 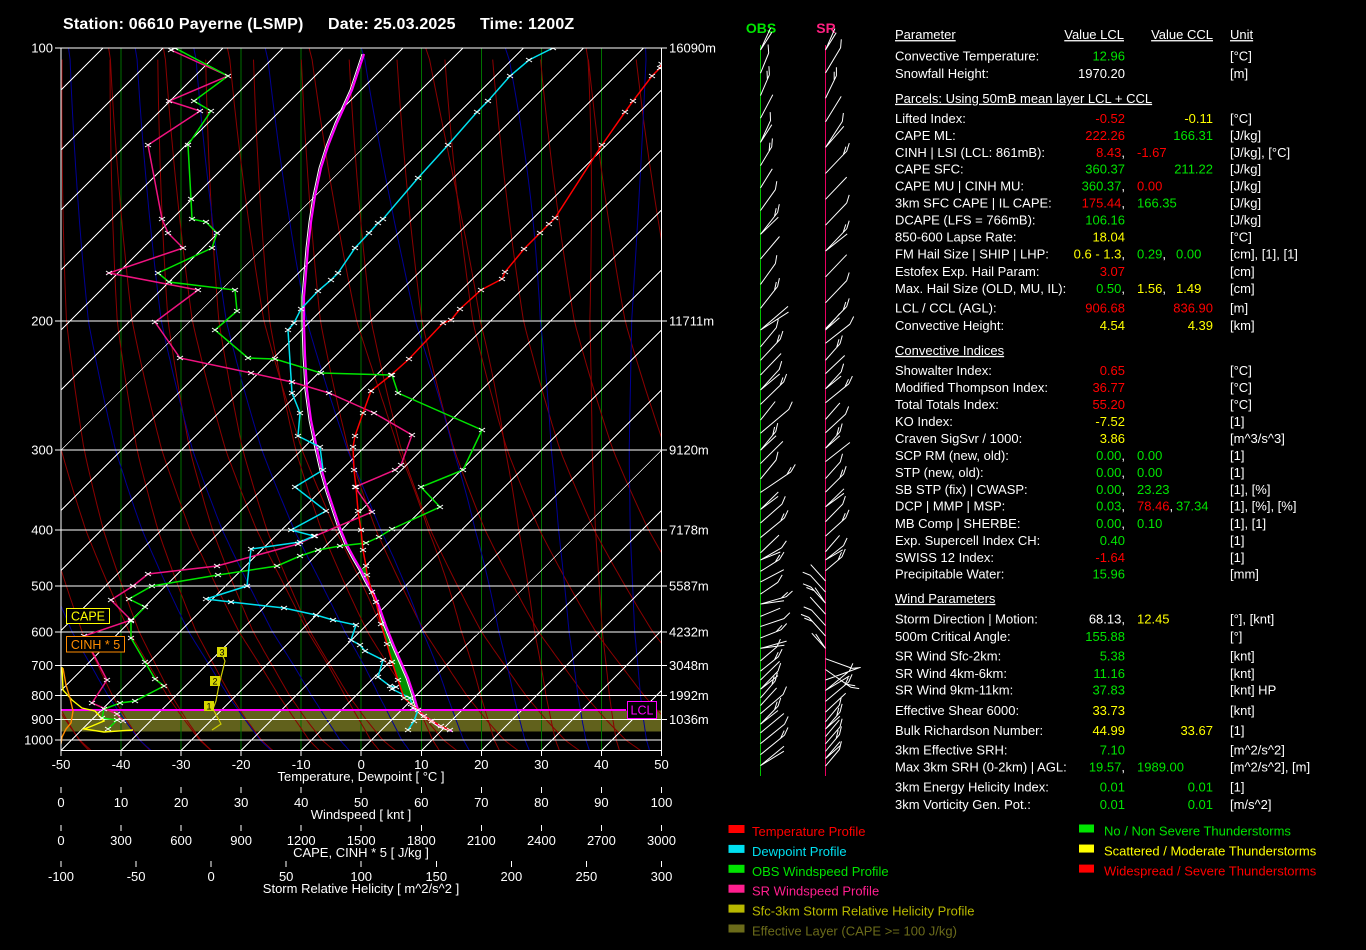 I want to click on svg-text: LCL / CCL (AGL):, so click(x=946, y=308).